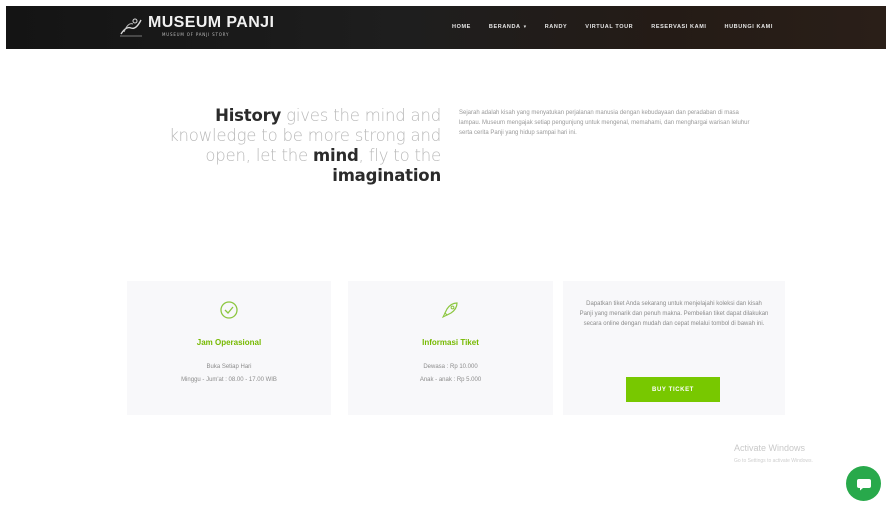 The width and height of the screenshot is (886, 505). I want to click on quote-part-3: , fly to the, so click(400, 155).